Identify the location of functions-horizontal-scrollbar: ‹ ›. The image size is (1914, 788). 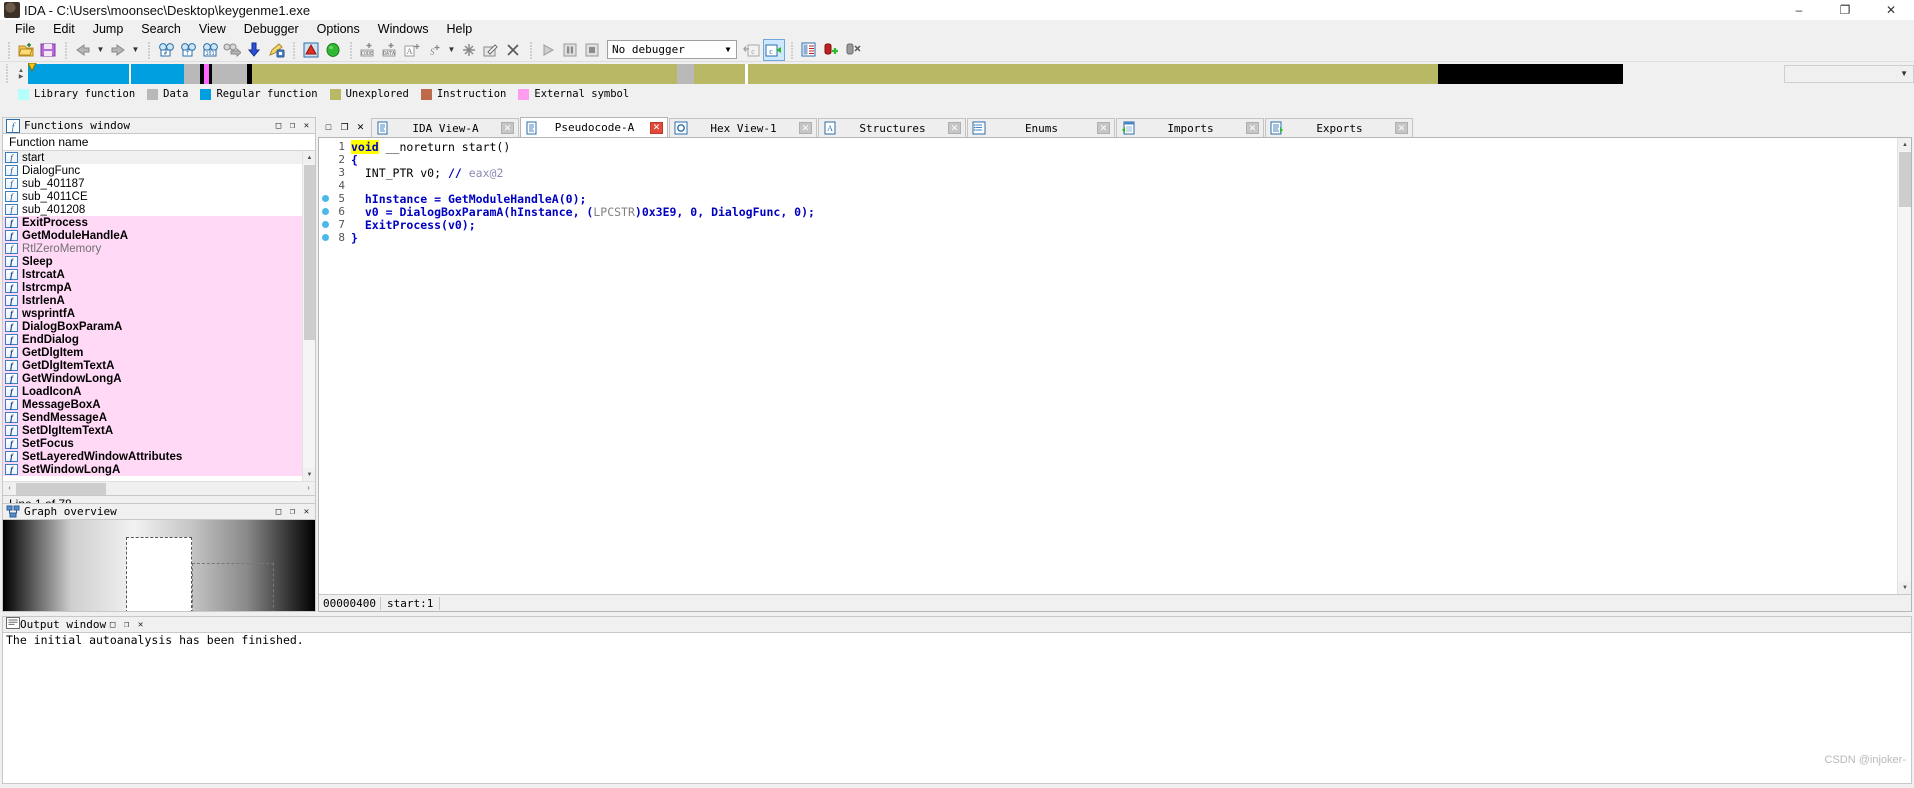
(159, 488).